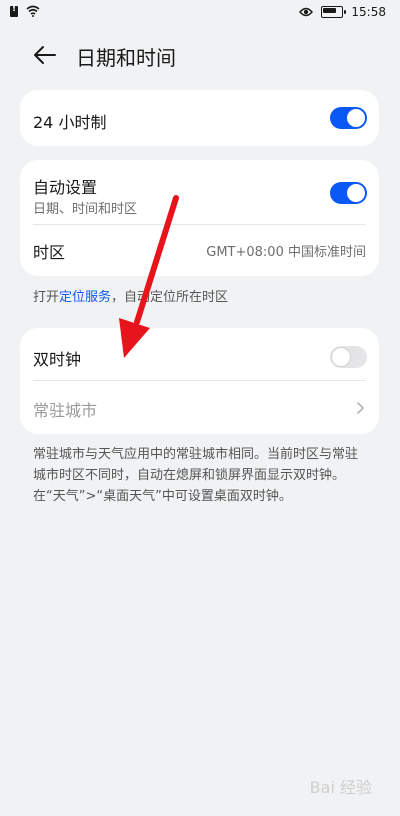 The width and height of the screenshot is (400, 816). What do you see at coordinates (65, 187) in the screenshot?
I see `auto-set-label: 自动设置` at bounding box center [65, 187].